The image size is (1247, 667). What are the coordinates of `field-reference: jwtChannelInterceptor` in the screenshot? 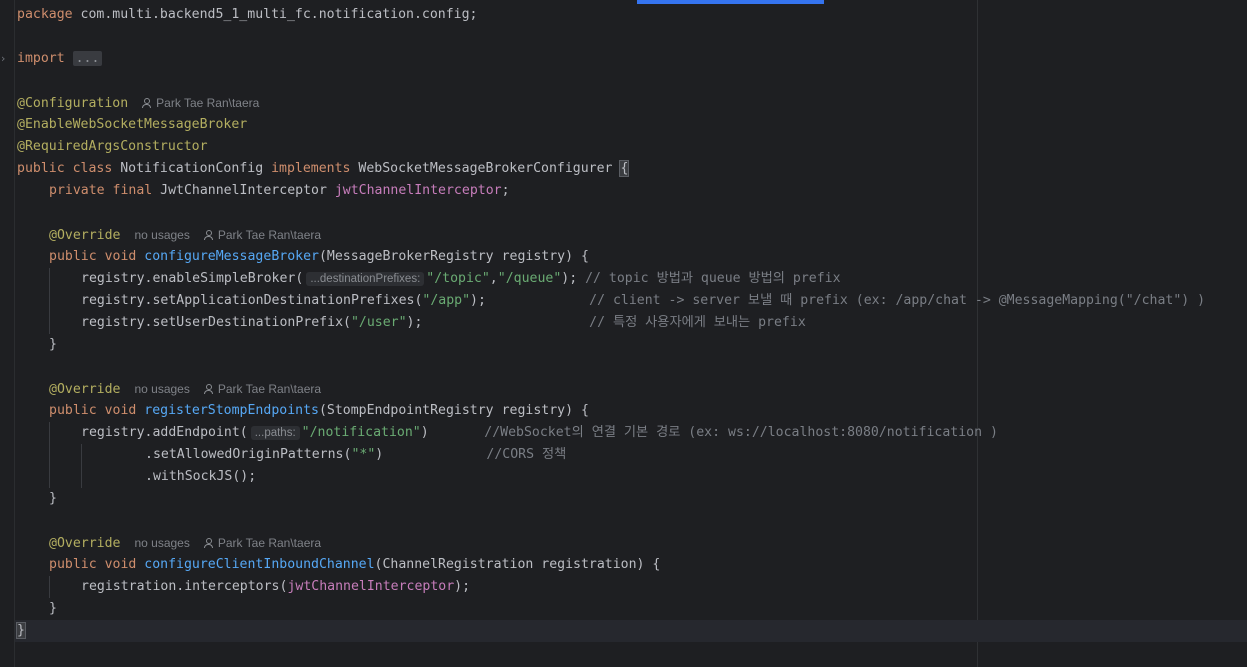 It's located at (371, 586).